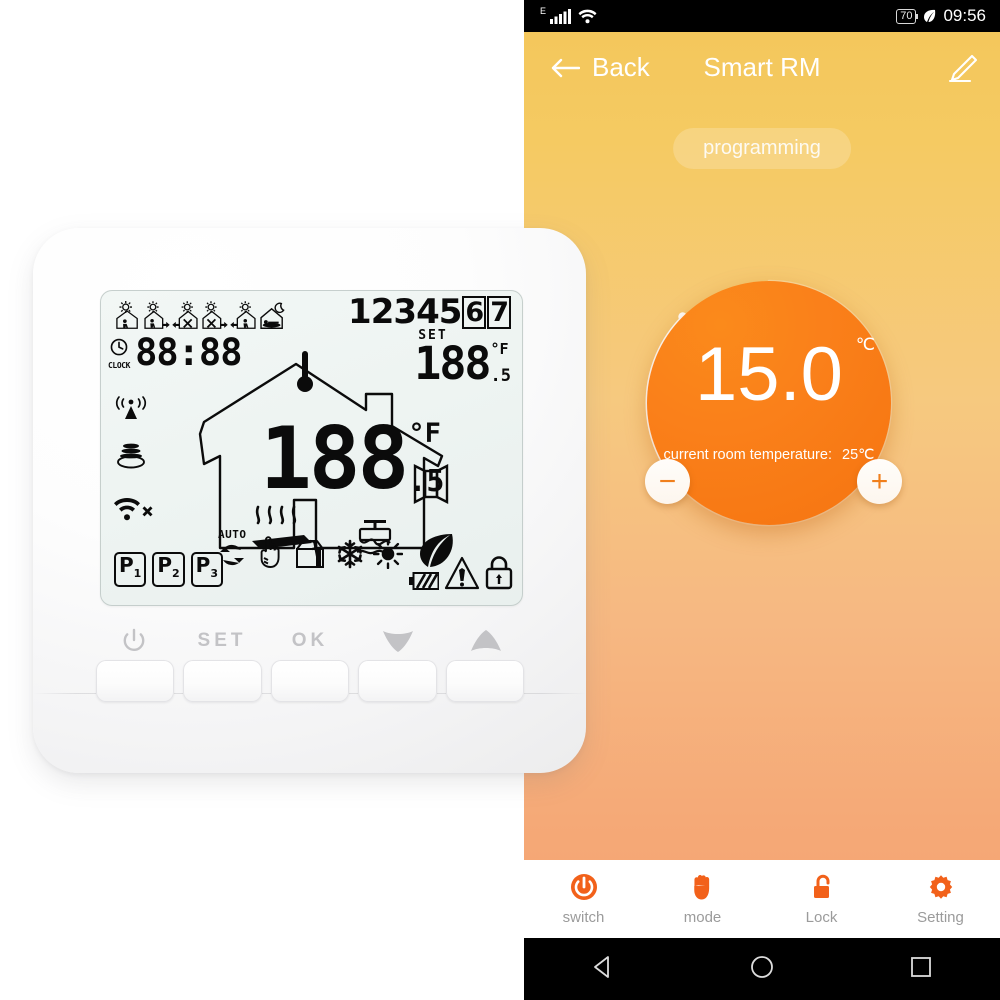 The image size is (1000, 1000). I want to click on day-number-5: 5, so click(450, 312).